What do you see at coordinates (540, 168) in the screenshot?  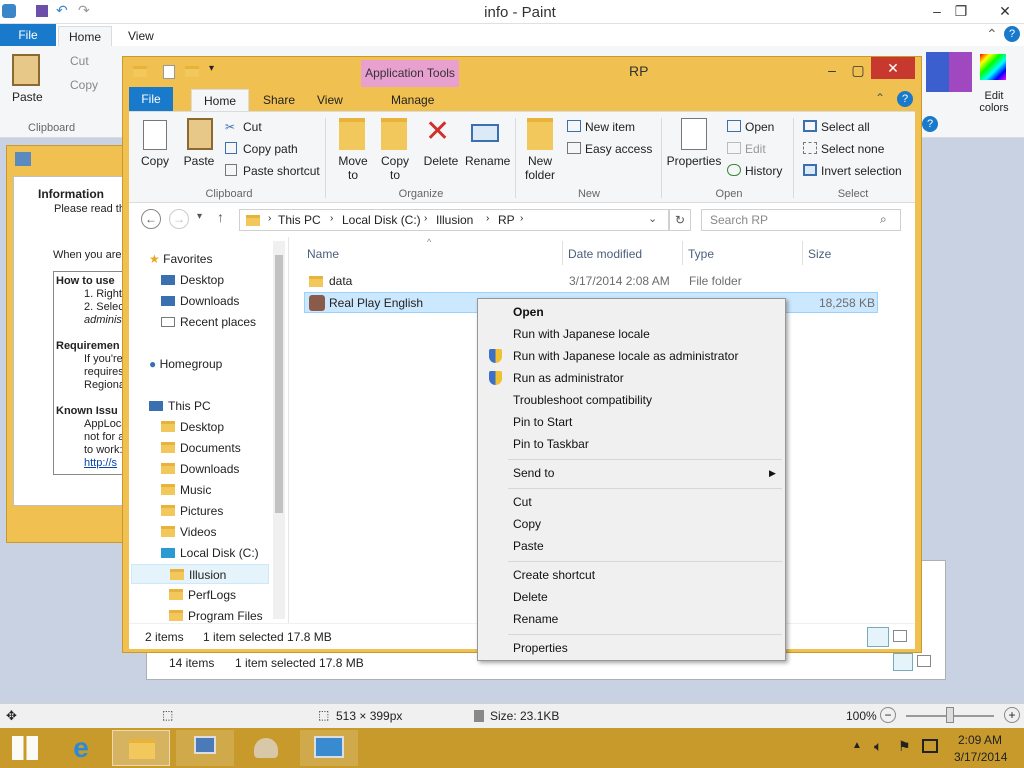 I see `new-folder-button: New folder` at bounding box center [540, 168].